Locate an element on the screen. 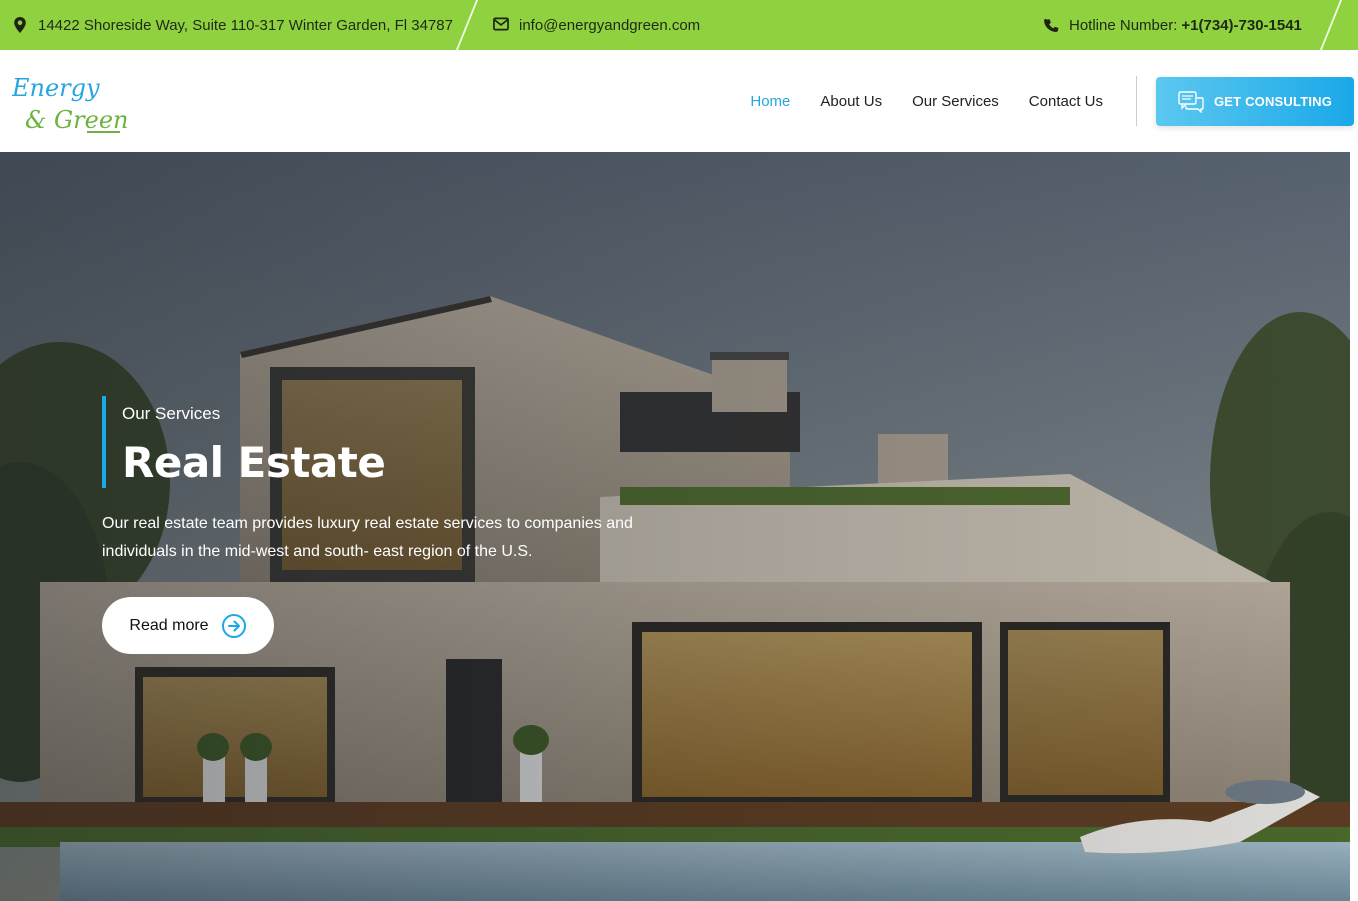 Image resolution: width=1358 pixels, height=901 pixels. hotline-number: +1(734)-730-1541 is located at coordinates (1241, 25).